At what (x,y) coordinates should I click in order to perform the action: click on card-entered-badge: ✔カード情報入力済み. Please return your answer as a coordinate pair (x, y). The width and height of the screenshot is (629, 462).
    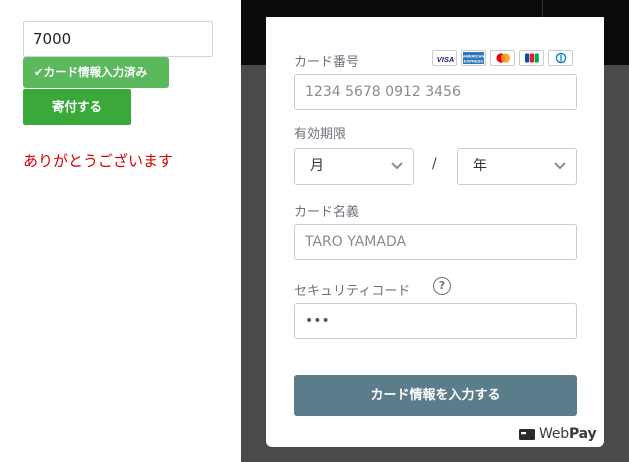
    Looking at the image, I should click on (96, 72).